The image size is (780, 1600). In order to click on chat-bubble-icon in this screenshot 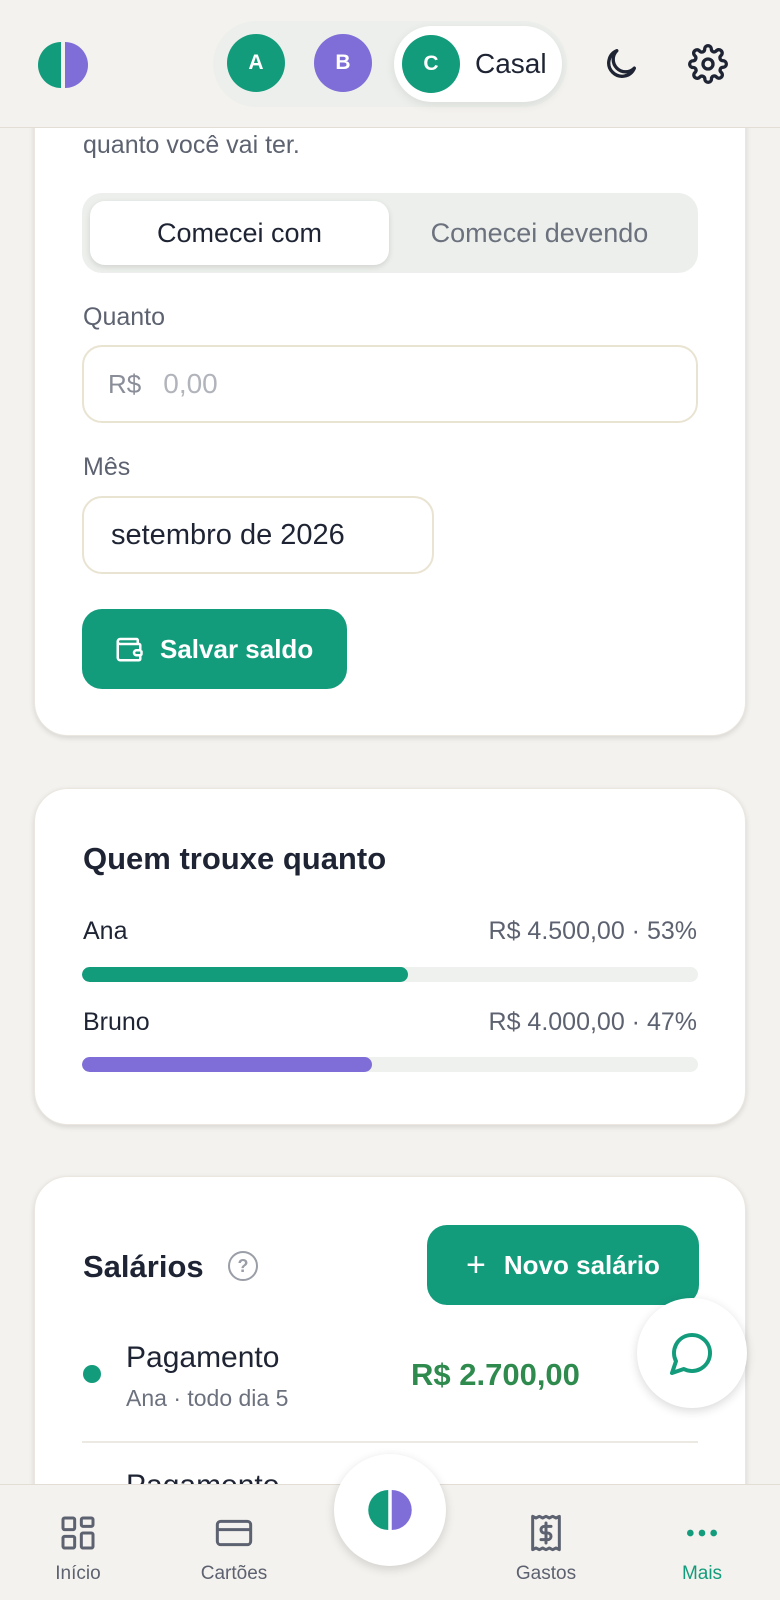, I will do `click(691, 1354)`.